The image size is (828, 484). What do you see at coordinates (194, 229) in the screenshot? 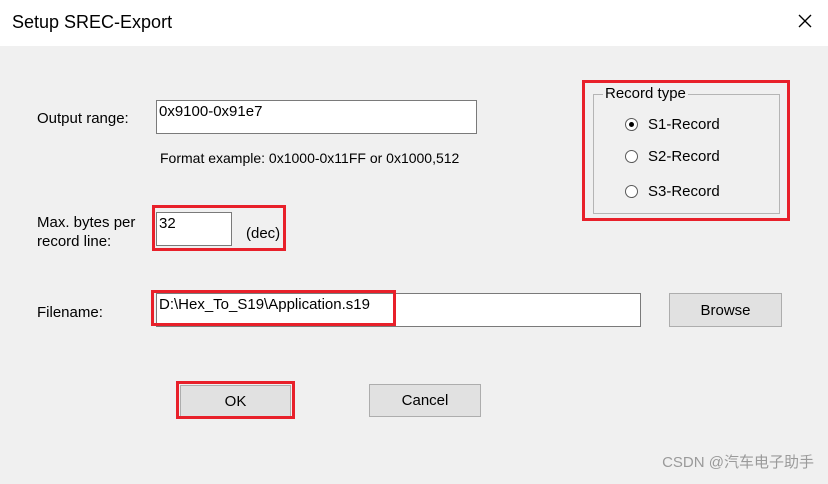
I see `max-bytes-input: 32` at bounding box center [194, 229].